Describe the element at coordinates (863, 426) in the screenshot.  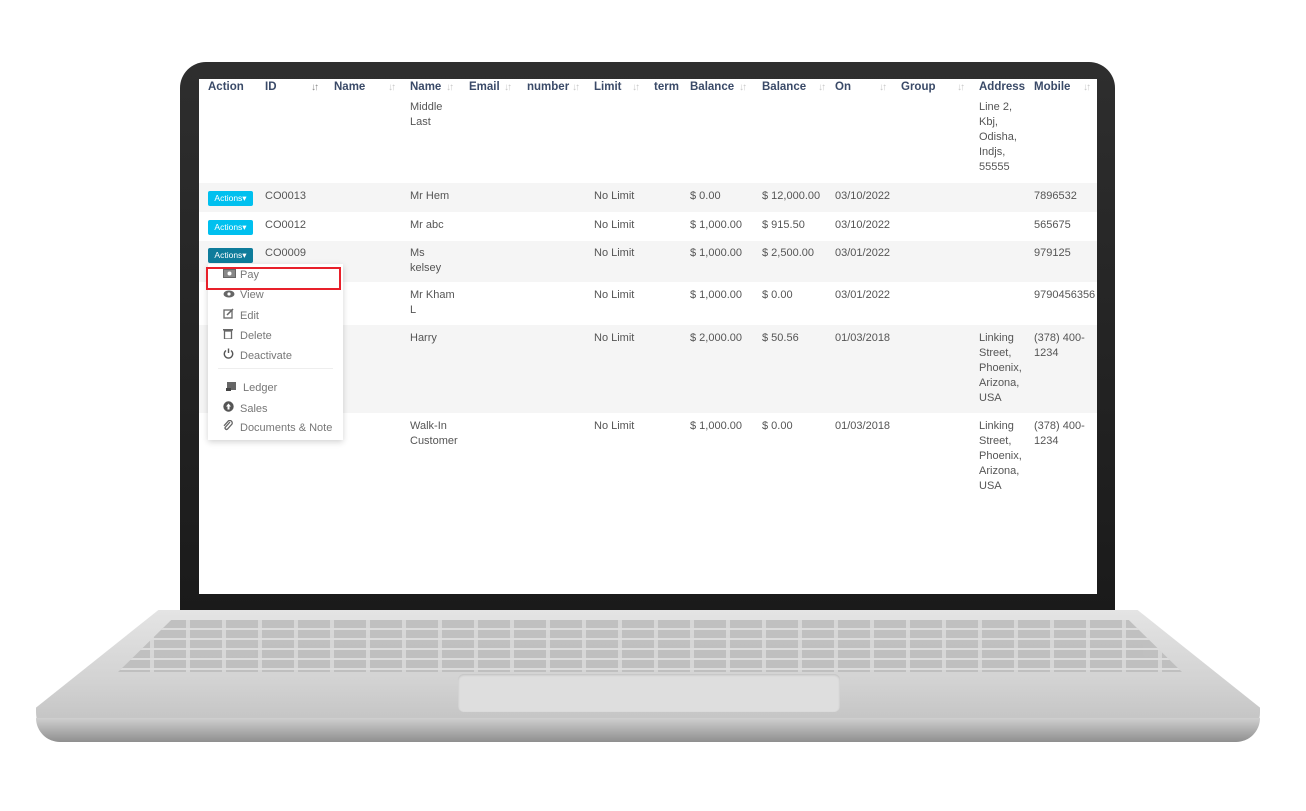
I see `cell-date: 01/03/2018` at that location.